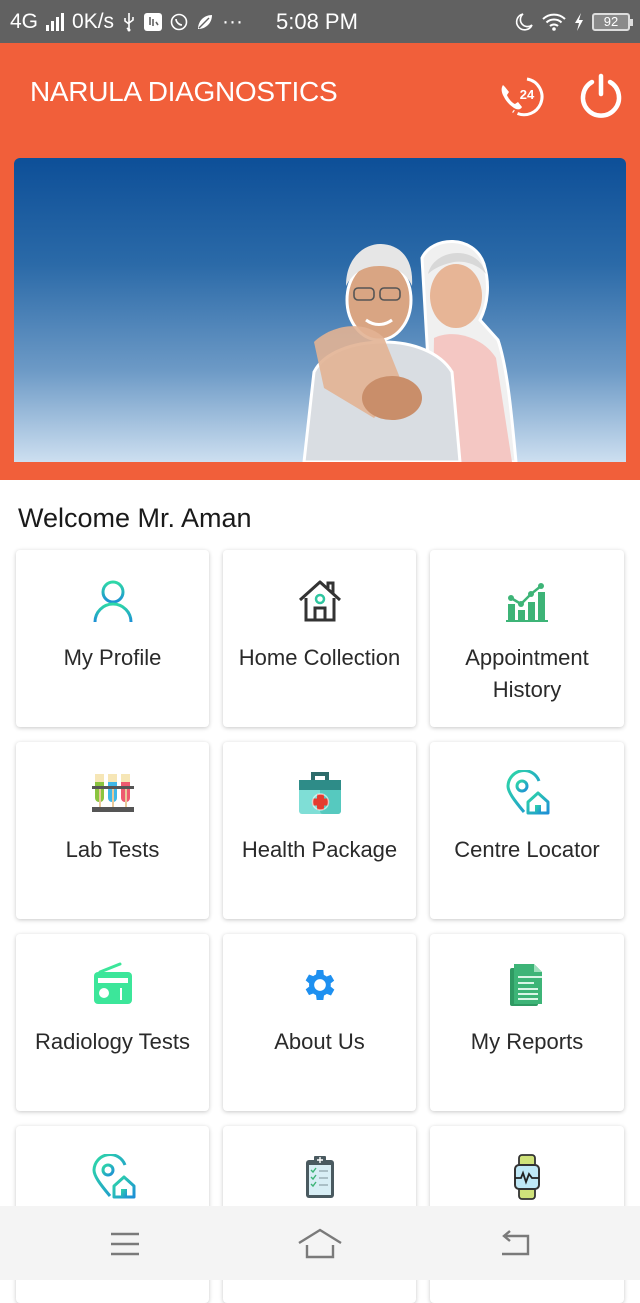 Image resolution: width=640 pixels, height=1303 pixels. I want to click on menu-icon, so click(125, 1244).